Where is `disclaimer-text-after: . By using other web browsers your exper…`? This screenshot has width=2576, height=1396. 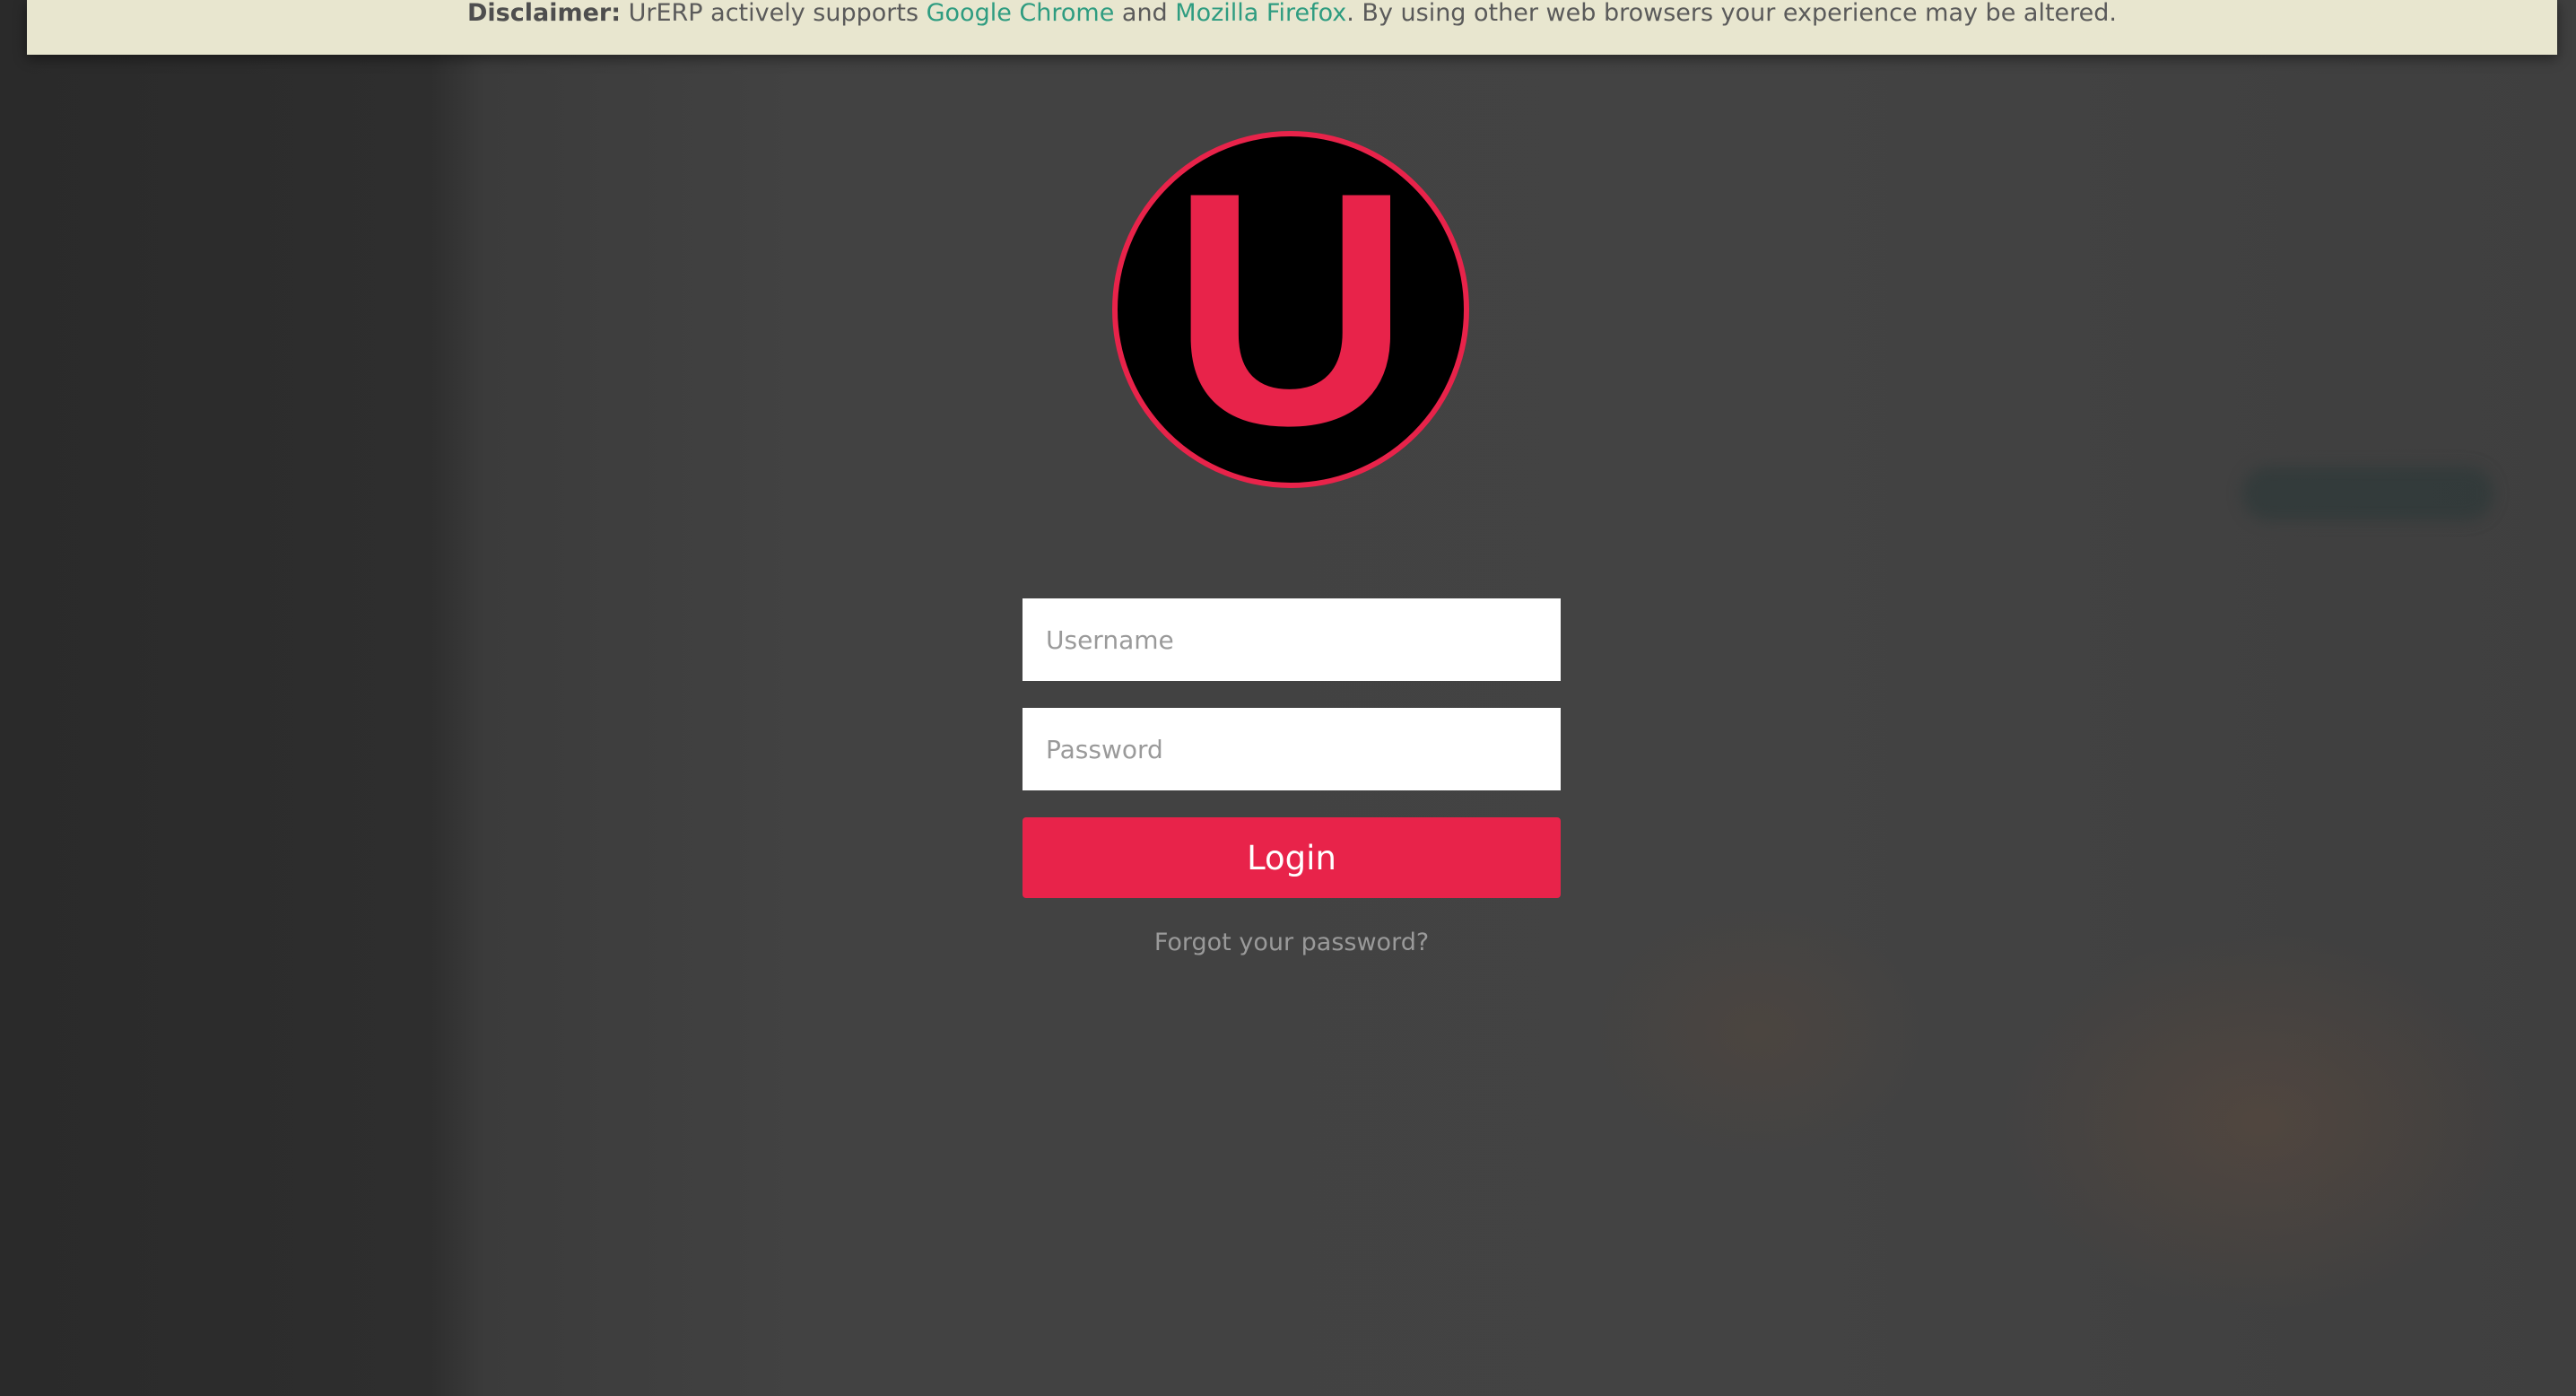 disclaimer-text-after: . By using other web browsers your exper… is located at coordinates (1731, 13).